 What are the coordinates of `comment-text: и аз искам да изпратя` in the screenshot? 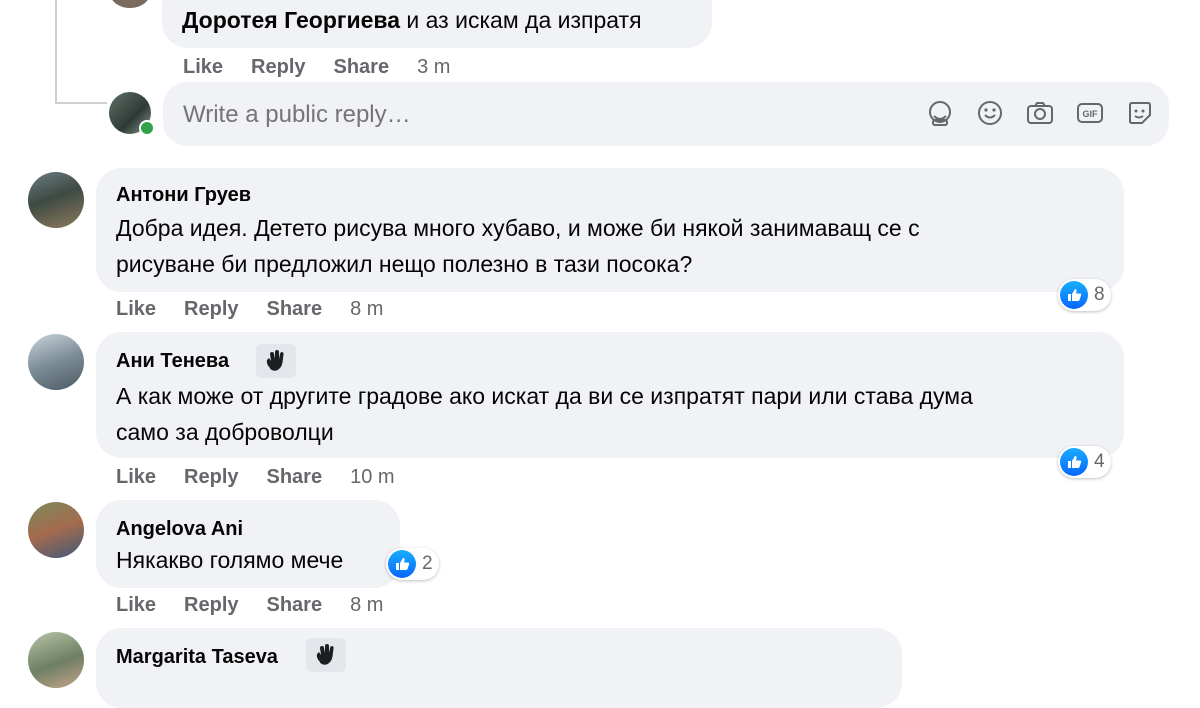 It's located at (524, 20).